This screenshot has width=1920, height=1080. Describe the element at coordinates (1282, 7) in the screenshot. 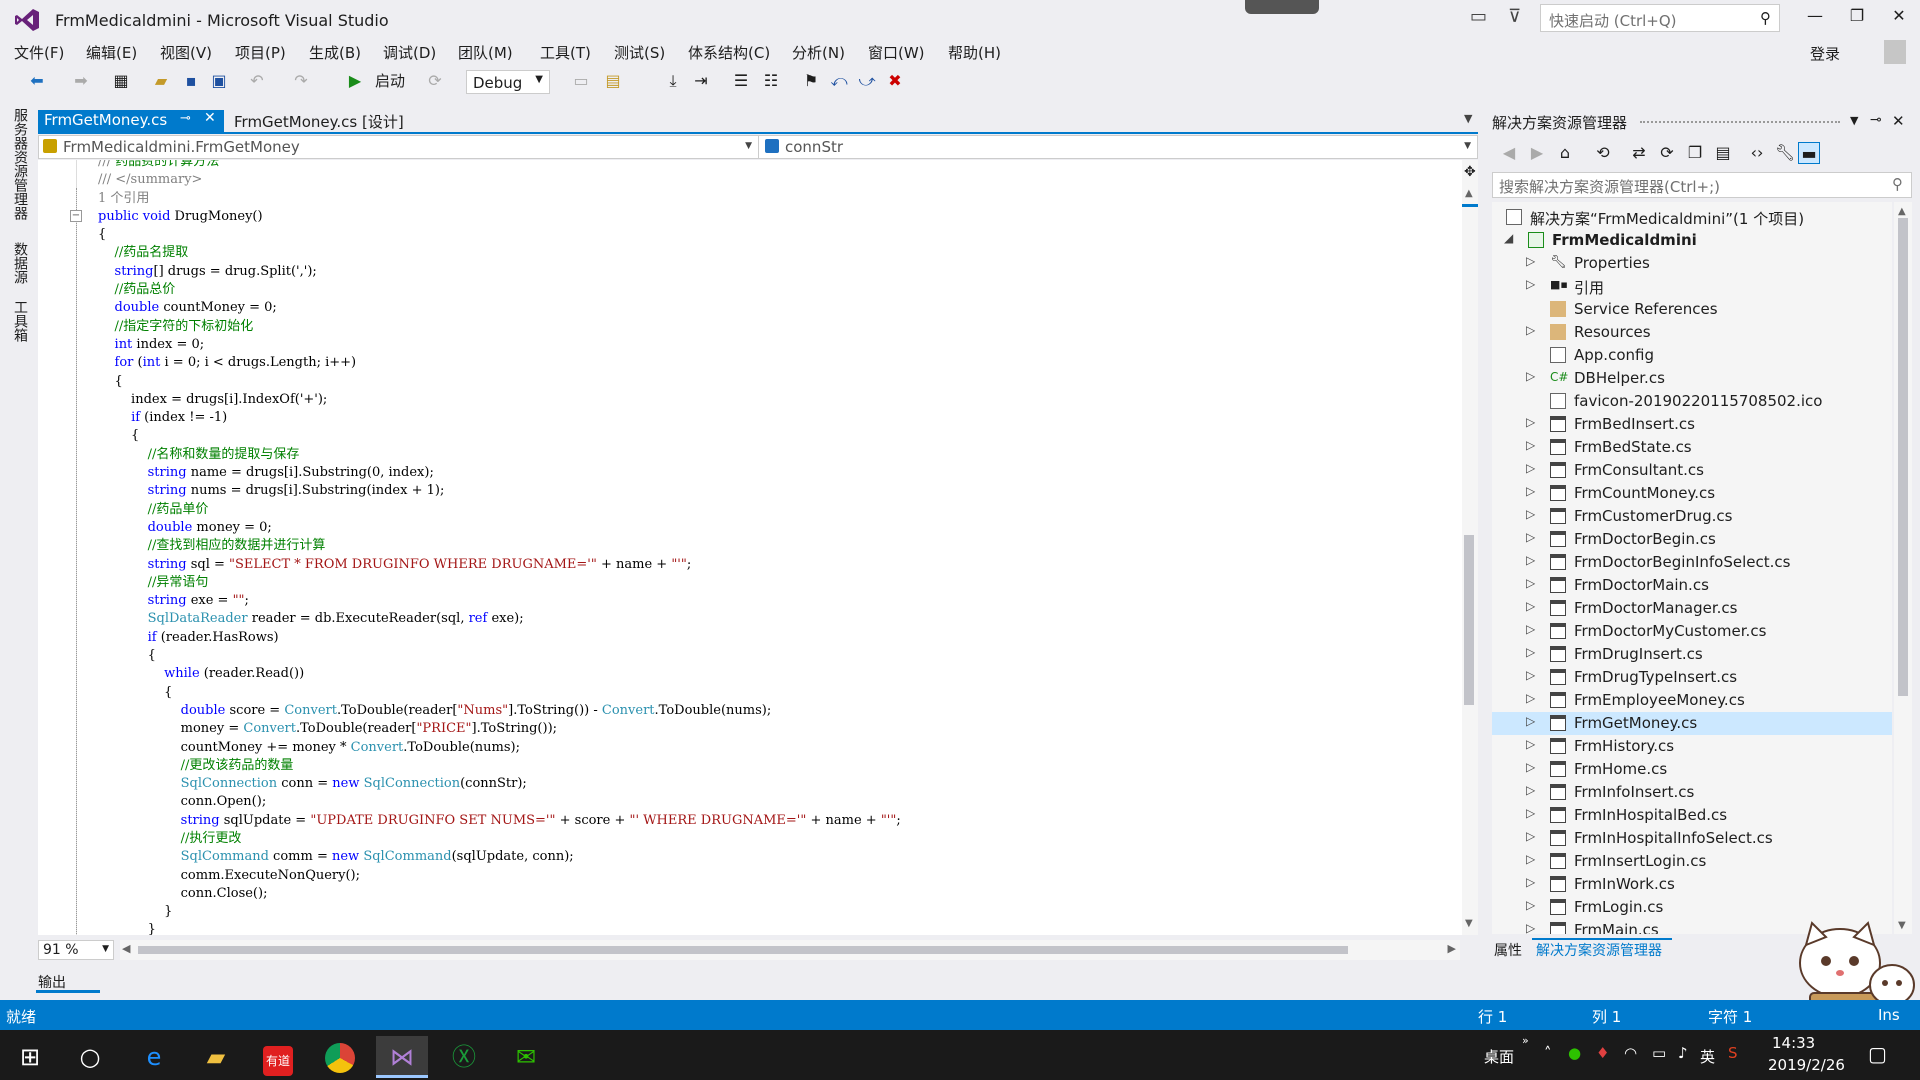

I see `notification-handle` at that location.